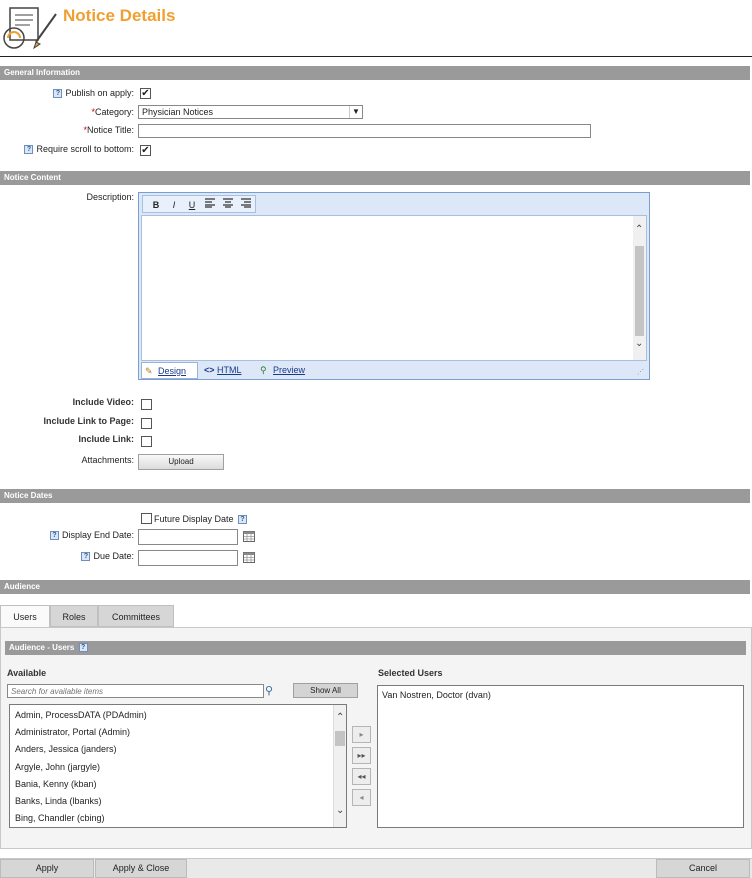 This screenshot has width=752, height=878. Describe the element at coordinates (361, 797) in the screenshot. I see `move-left-button: ◂` at that location.